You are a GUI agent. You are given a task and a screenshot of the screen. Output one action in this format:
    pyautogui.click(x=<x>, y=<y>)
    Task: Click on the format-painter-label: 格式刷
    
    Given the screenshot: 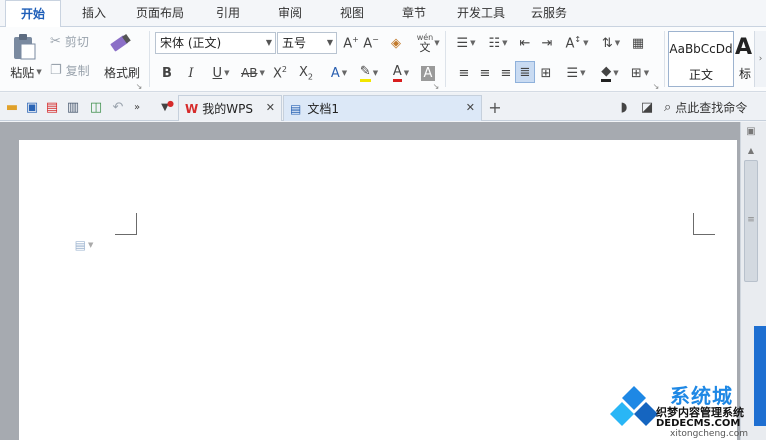 What is the action you would take?
    pyautogui.click(x=121, y=72)
    